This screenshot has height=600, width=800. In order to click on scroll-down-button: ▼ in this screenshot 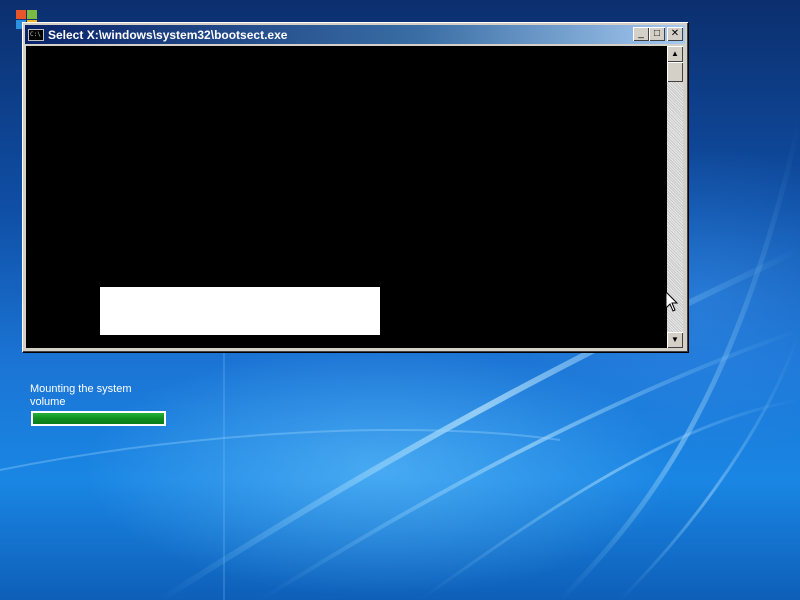, I will do `click(675, 340)`.